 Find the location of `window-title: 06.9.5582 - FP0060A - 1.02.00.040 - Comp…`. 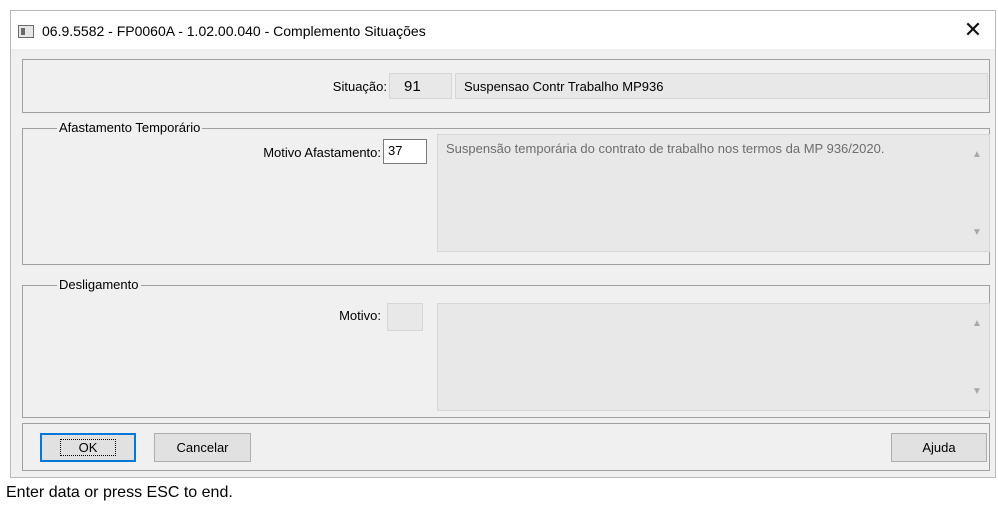

window-title: 06.9.5582 - FP0060A - 1.02.00.040 - Comp… is located at coordinates (234, 31).